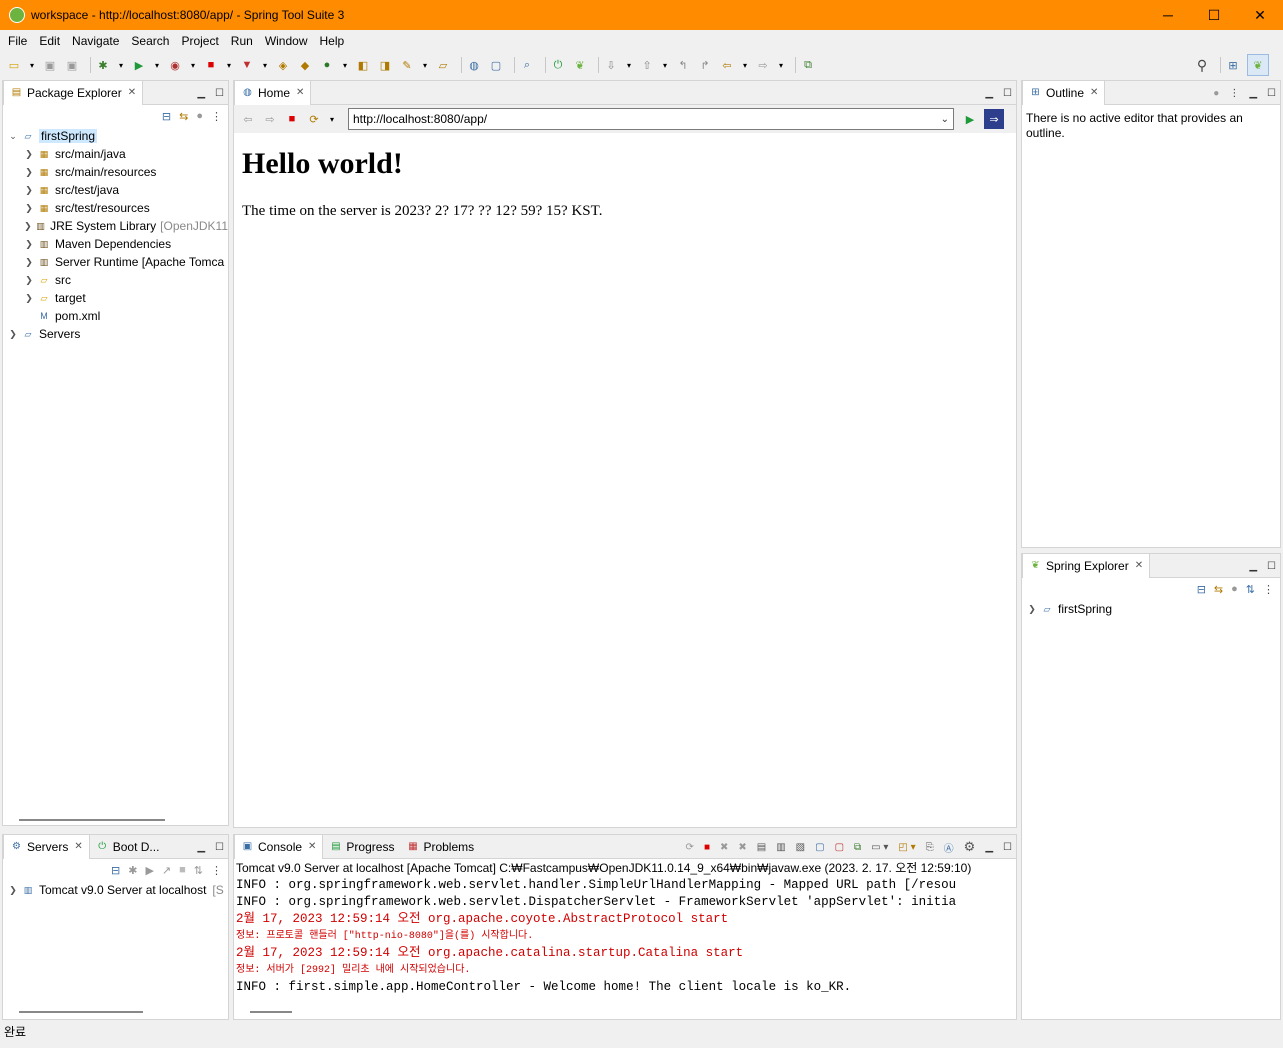  Describe the element at coordinates (690, 847) in the screenshot. I see `restart-icon: ⟳` at that location.